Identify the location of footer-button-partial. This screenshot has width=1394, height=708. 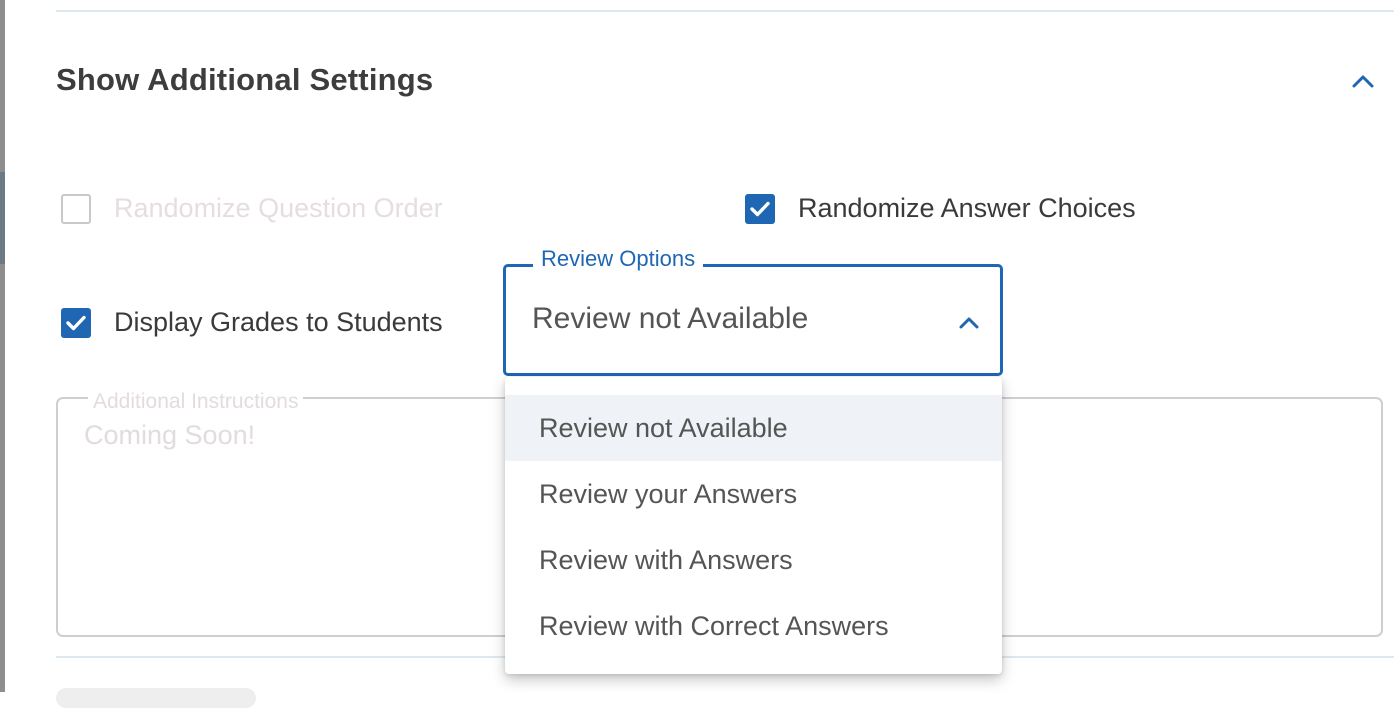
(156, 698).